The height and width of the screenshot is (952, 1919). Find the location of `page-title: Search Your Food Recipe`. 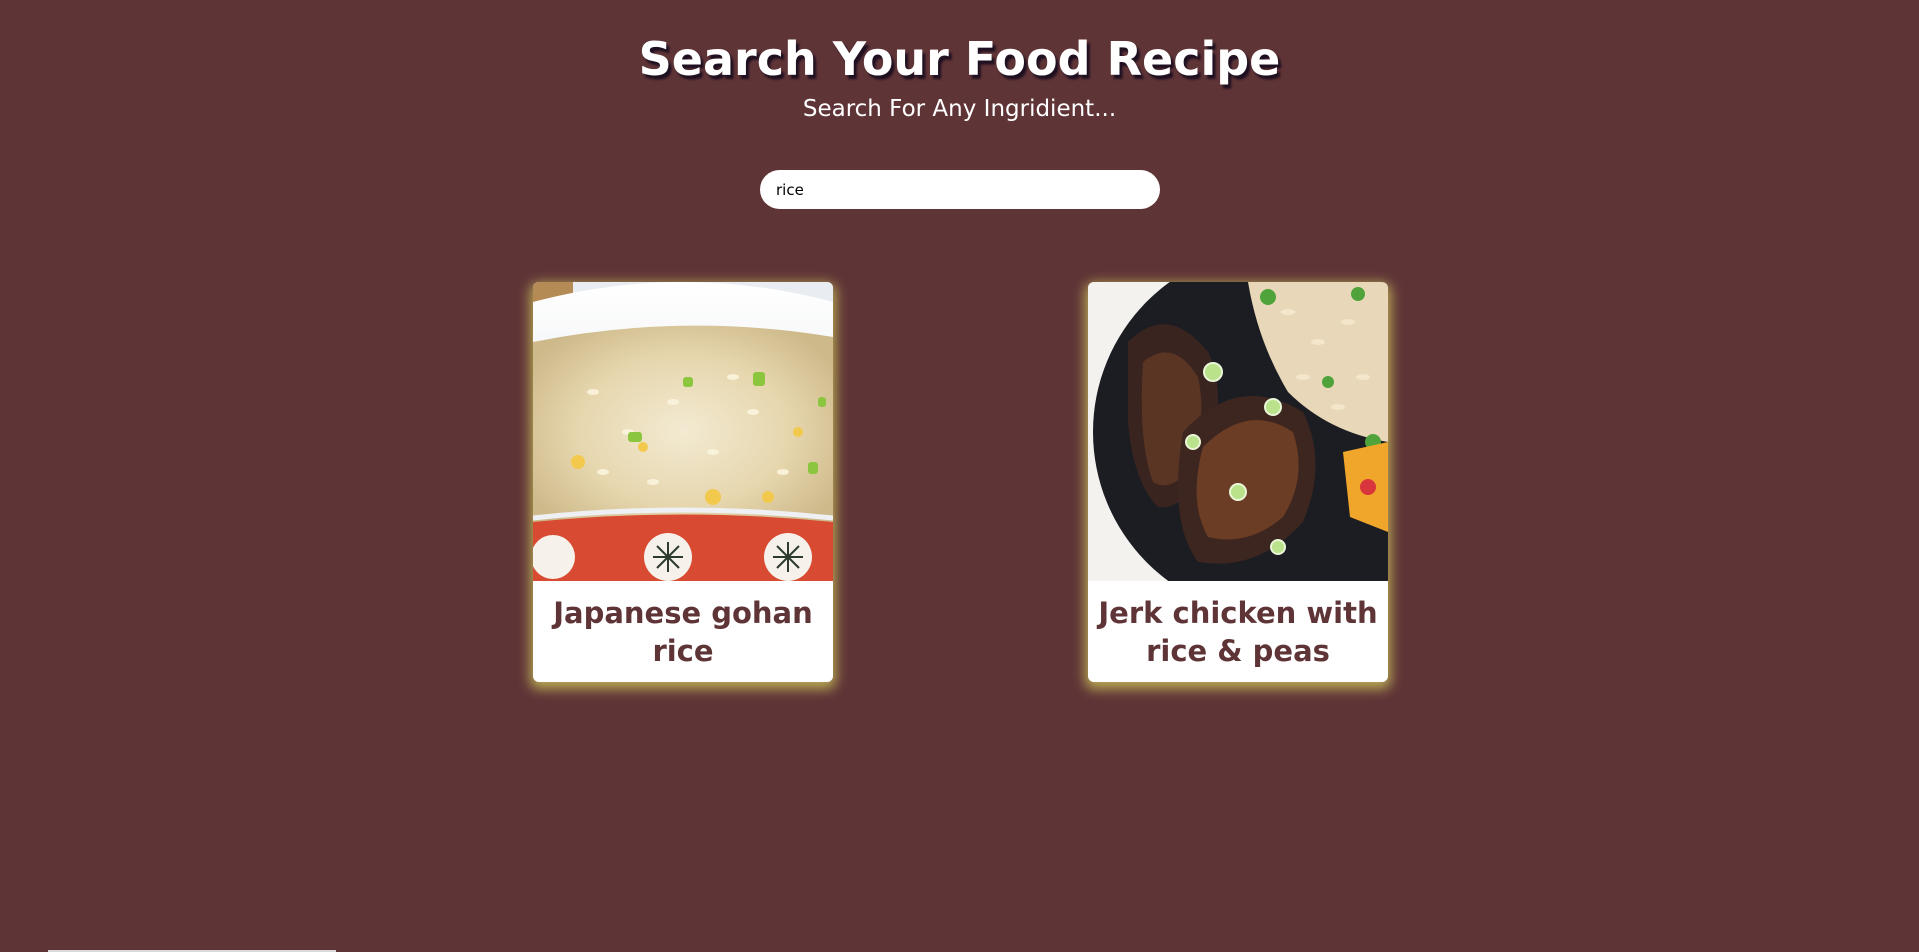

page-title: Search Your Food Recipe is located at coordinates (959, 59).